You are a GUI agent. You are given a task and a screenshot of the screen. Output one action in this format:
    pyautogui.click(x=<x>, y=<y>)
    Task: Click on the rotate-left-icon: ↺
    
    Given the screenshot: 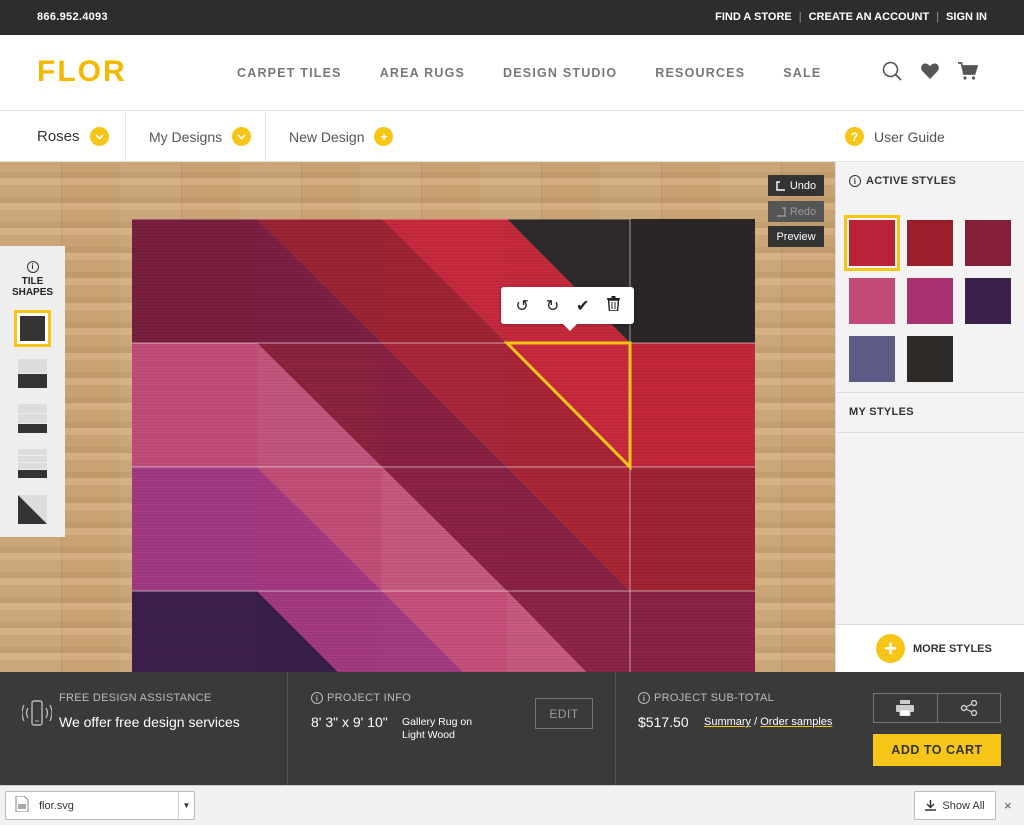 What is the action you would take?
    pyautogui.click(x=521, y=306)
    